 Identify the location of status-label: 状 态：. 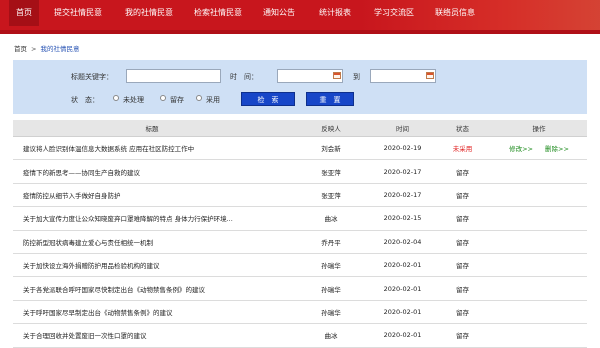
(85, 100).